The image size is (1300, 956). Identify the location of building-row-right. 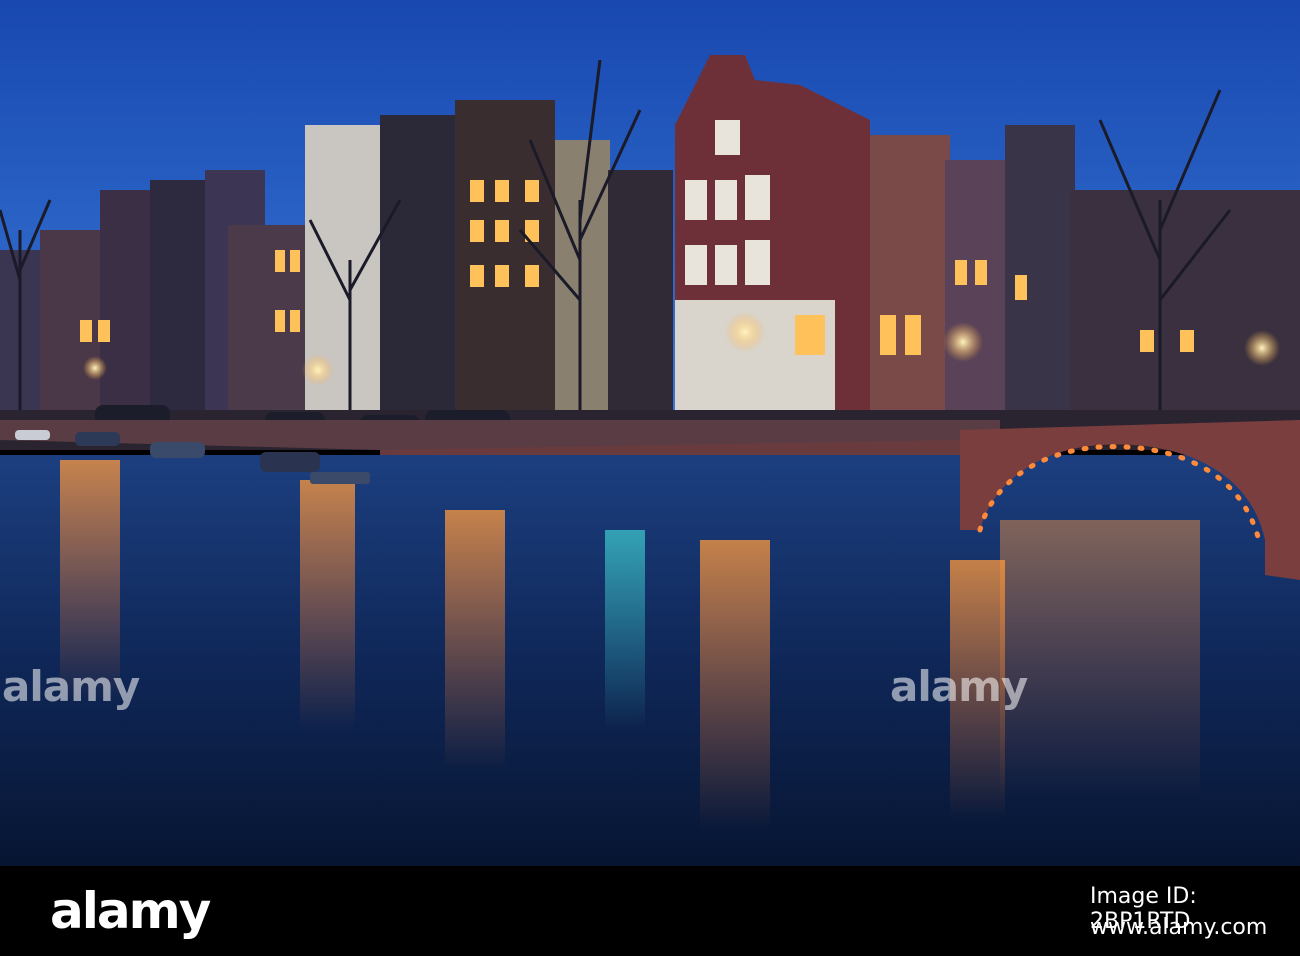
(1185, 302).